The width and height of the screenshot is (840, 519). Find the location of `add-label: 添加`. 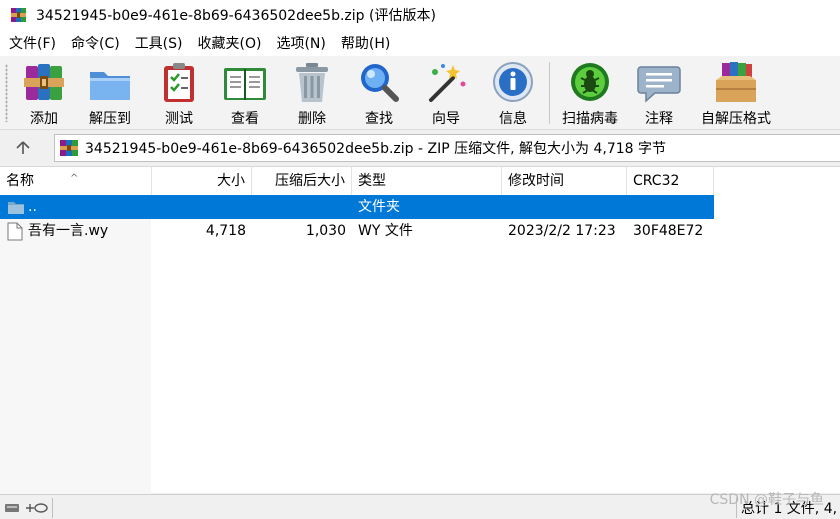

add-label: 添加 is located at coordinates (44, 119).